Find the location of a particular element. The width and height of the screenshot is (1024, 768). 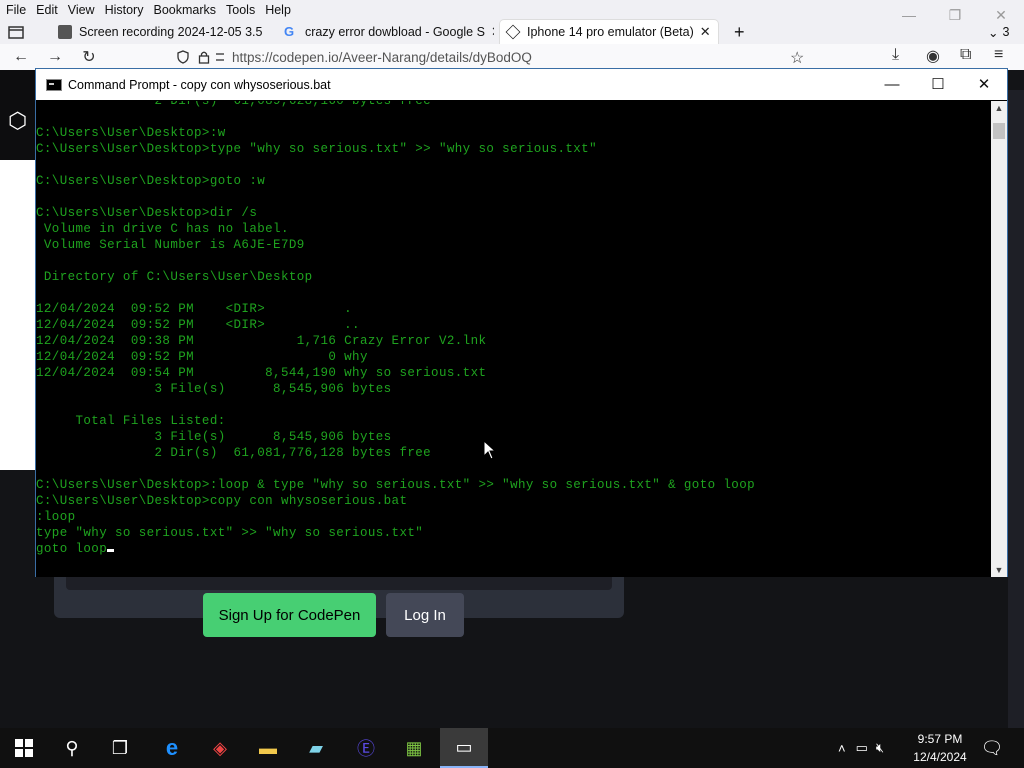

chevron-up-icon: ˄ is located at coordinates (842, 748).